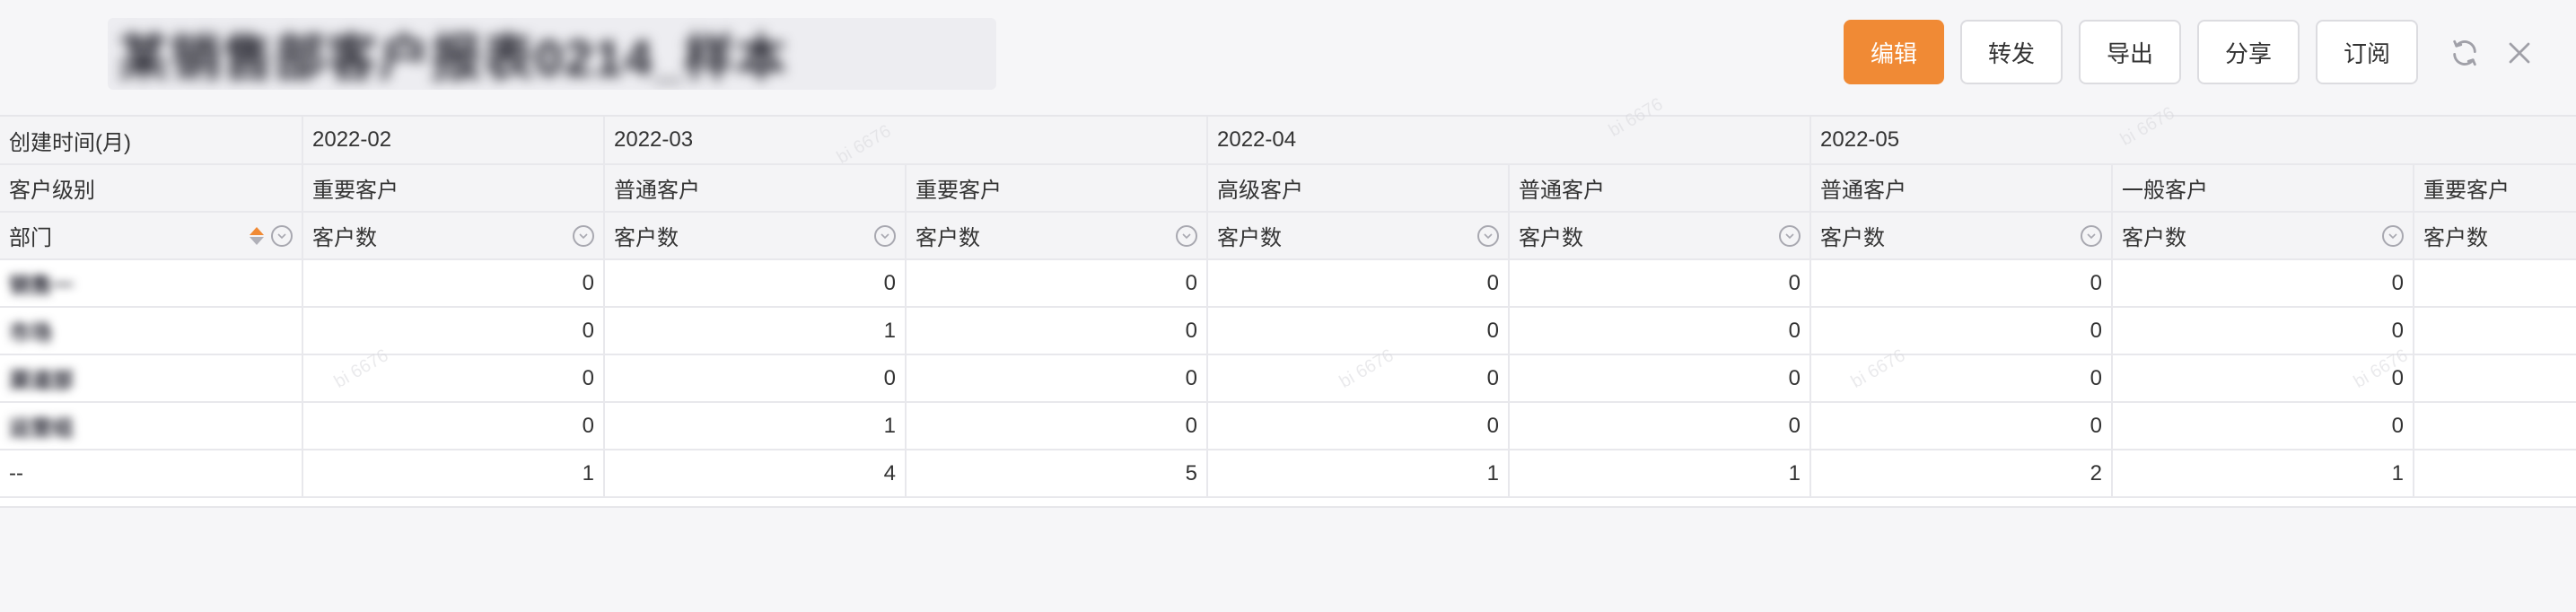 Image resolution: width=2576 pixels, height=612 pixels. Describe the element at coordinates (1509, 141) in the screenshot. I see `month-header: 2022-04` at that location.